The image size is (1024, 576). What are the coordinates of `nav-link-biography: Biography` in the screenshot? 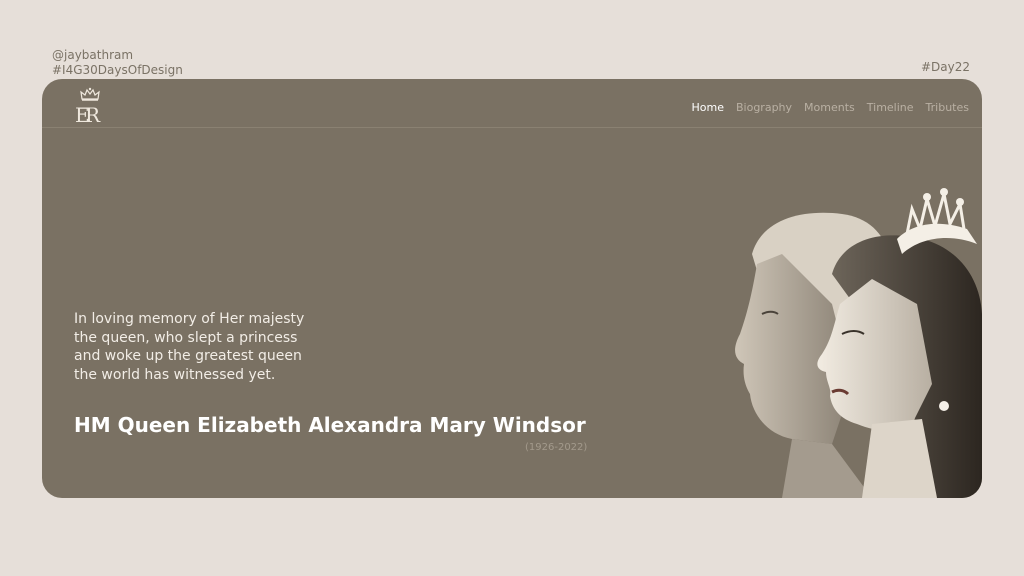 It's located at (764, 107).